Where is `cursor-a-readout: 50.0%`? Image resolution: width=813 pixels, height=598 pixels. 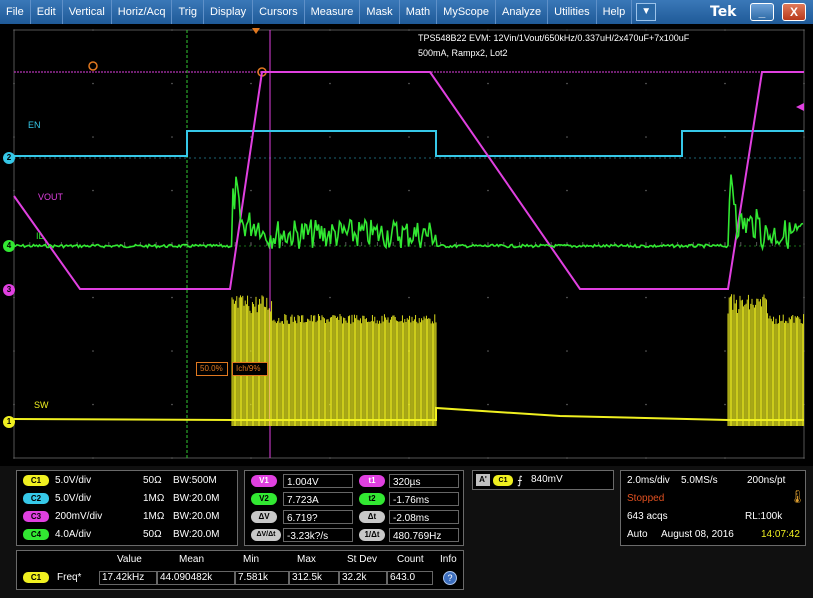
cursor-a-readout: 50.0% is located at coordinates (212, 369).